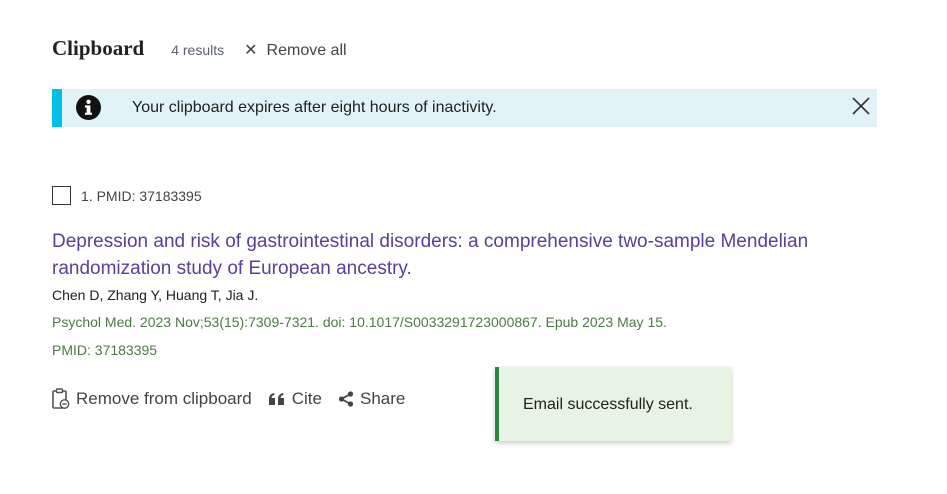  What do you see at coordinates (251, 50) in the screenshot?
I see `close-icon: ✕` at bounding box center [251, 50].